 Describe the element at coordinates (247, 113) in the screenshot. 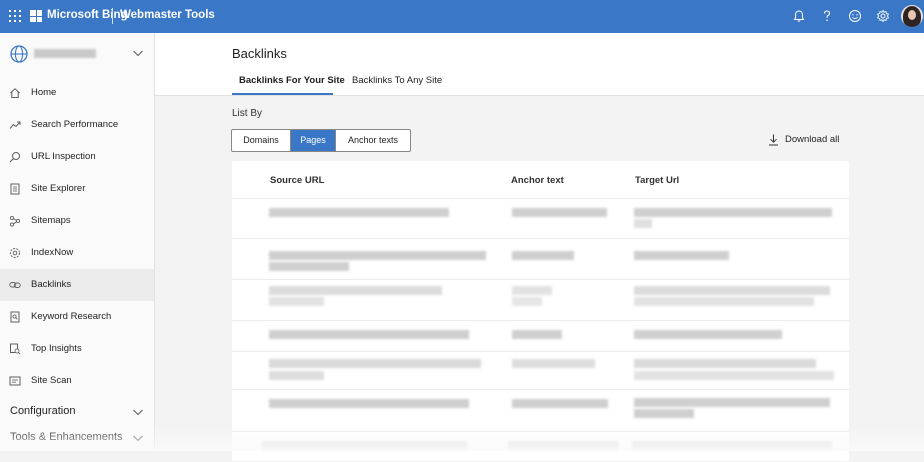

I see `list-by-label: List By` at that location.